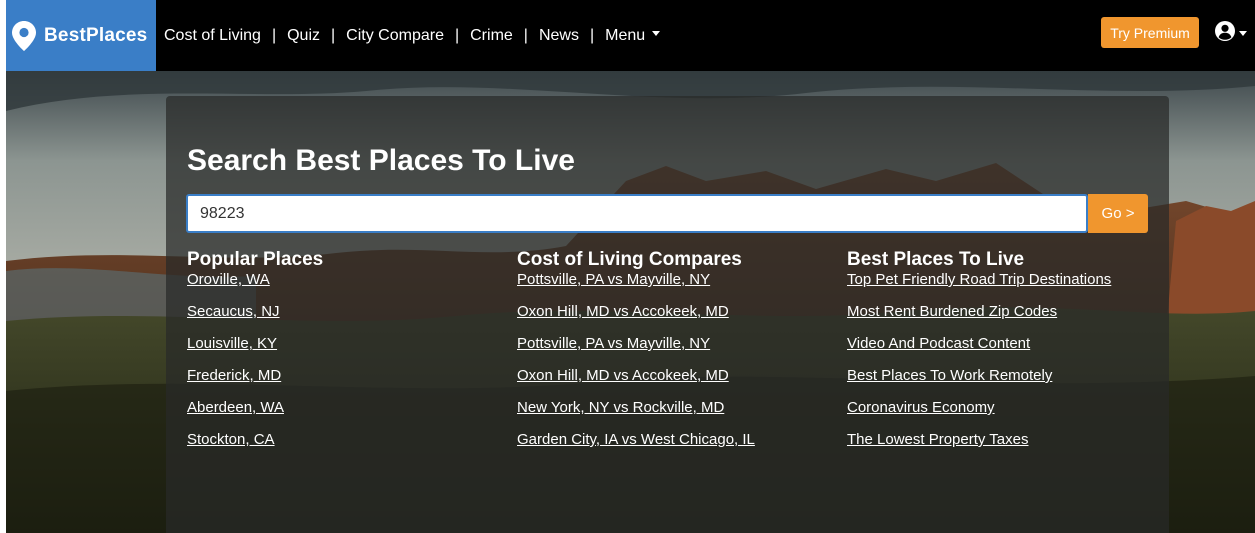  I want to click on list-item: Best Places To Work Remotely, so click(979, 383).